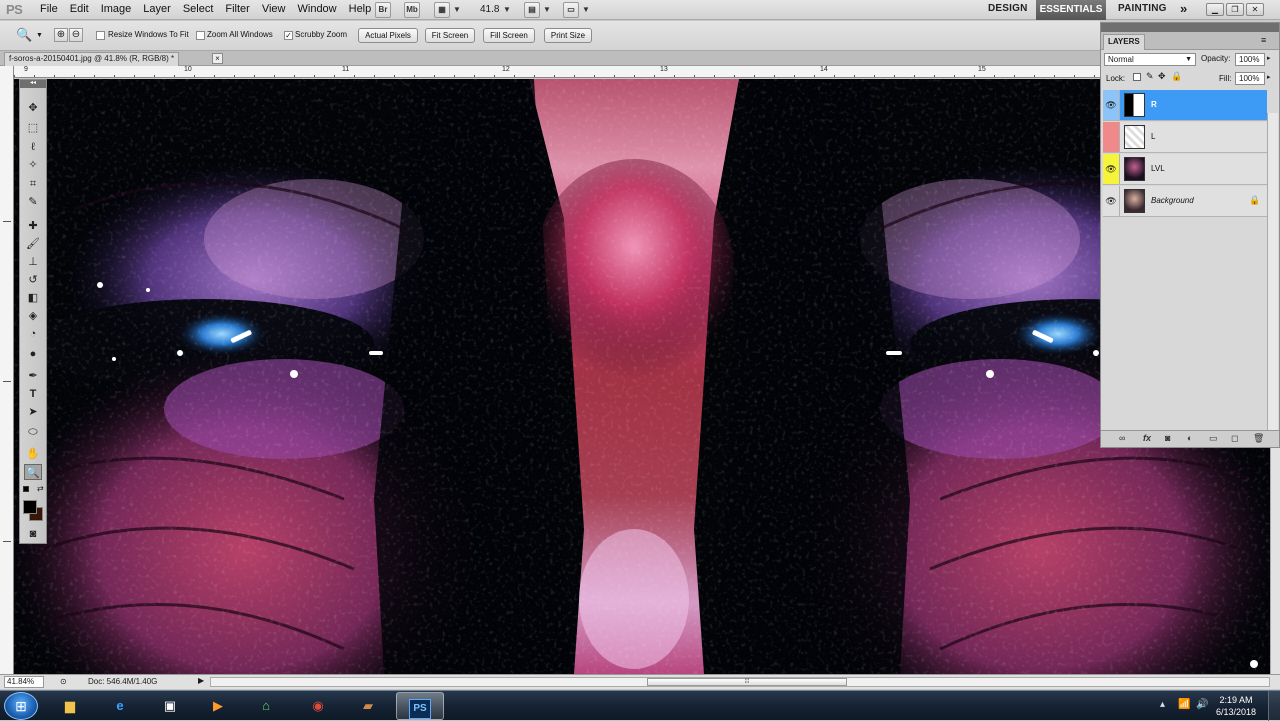 This screenshot has width=1280, height=721. Describe the element at coordinates (241, 9) in the screenshot. I see `menu-filter: Filter` at that location.